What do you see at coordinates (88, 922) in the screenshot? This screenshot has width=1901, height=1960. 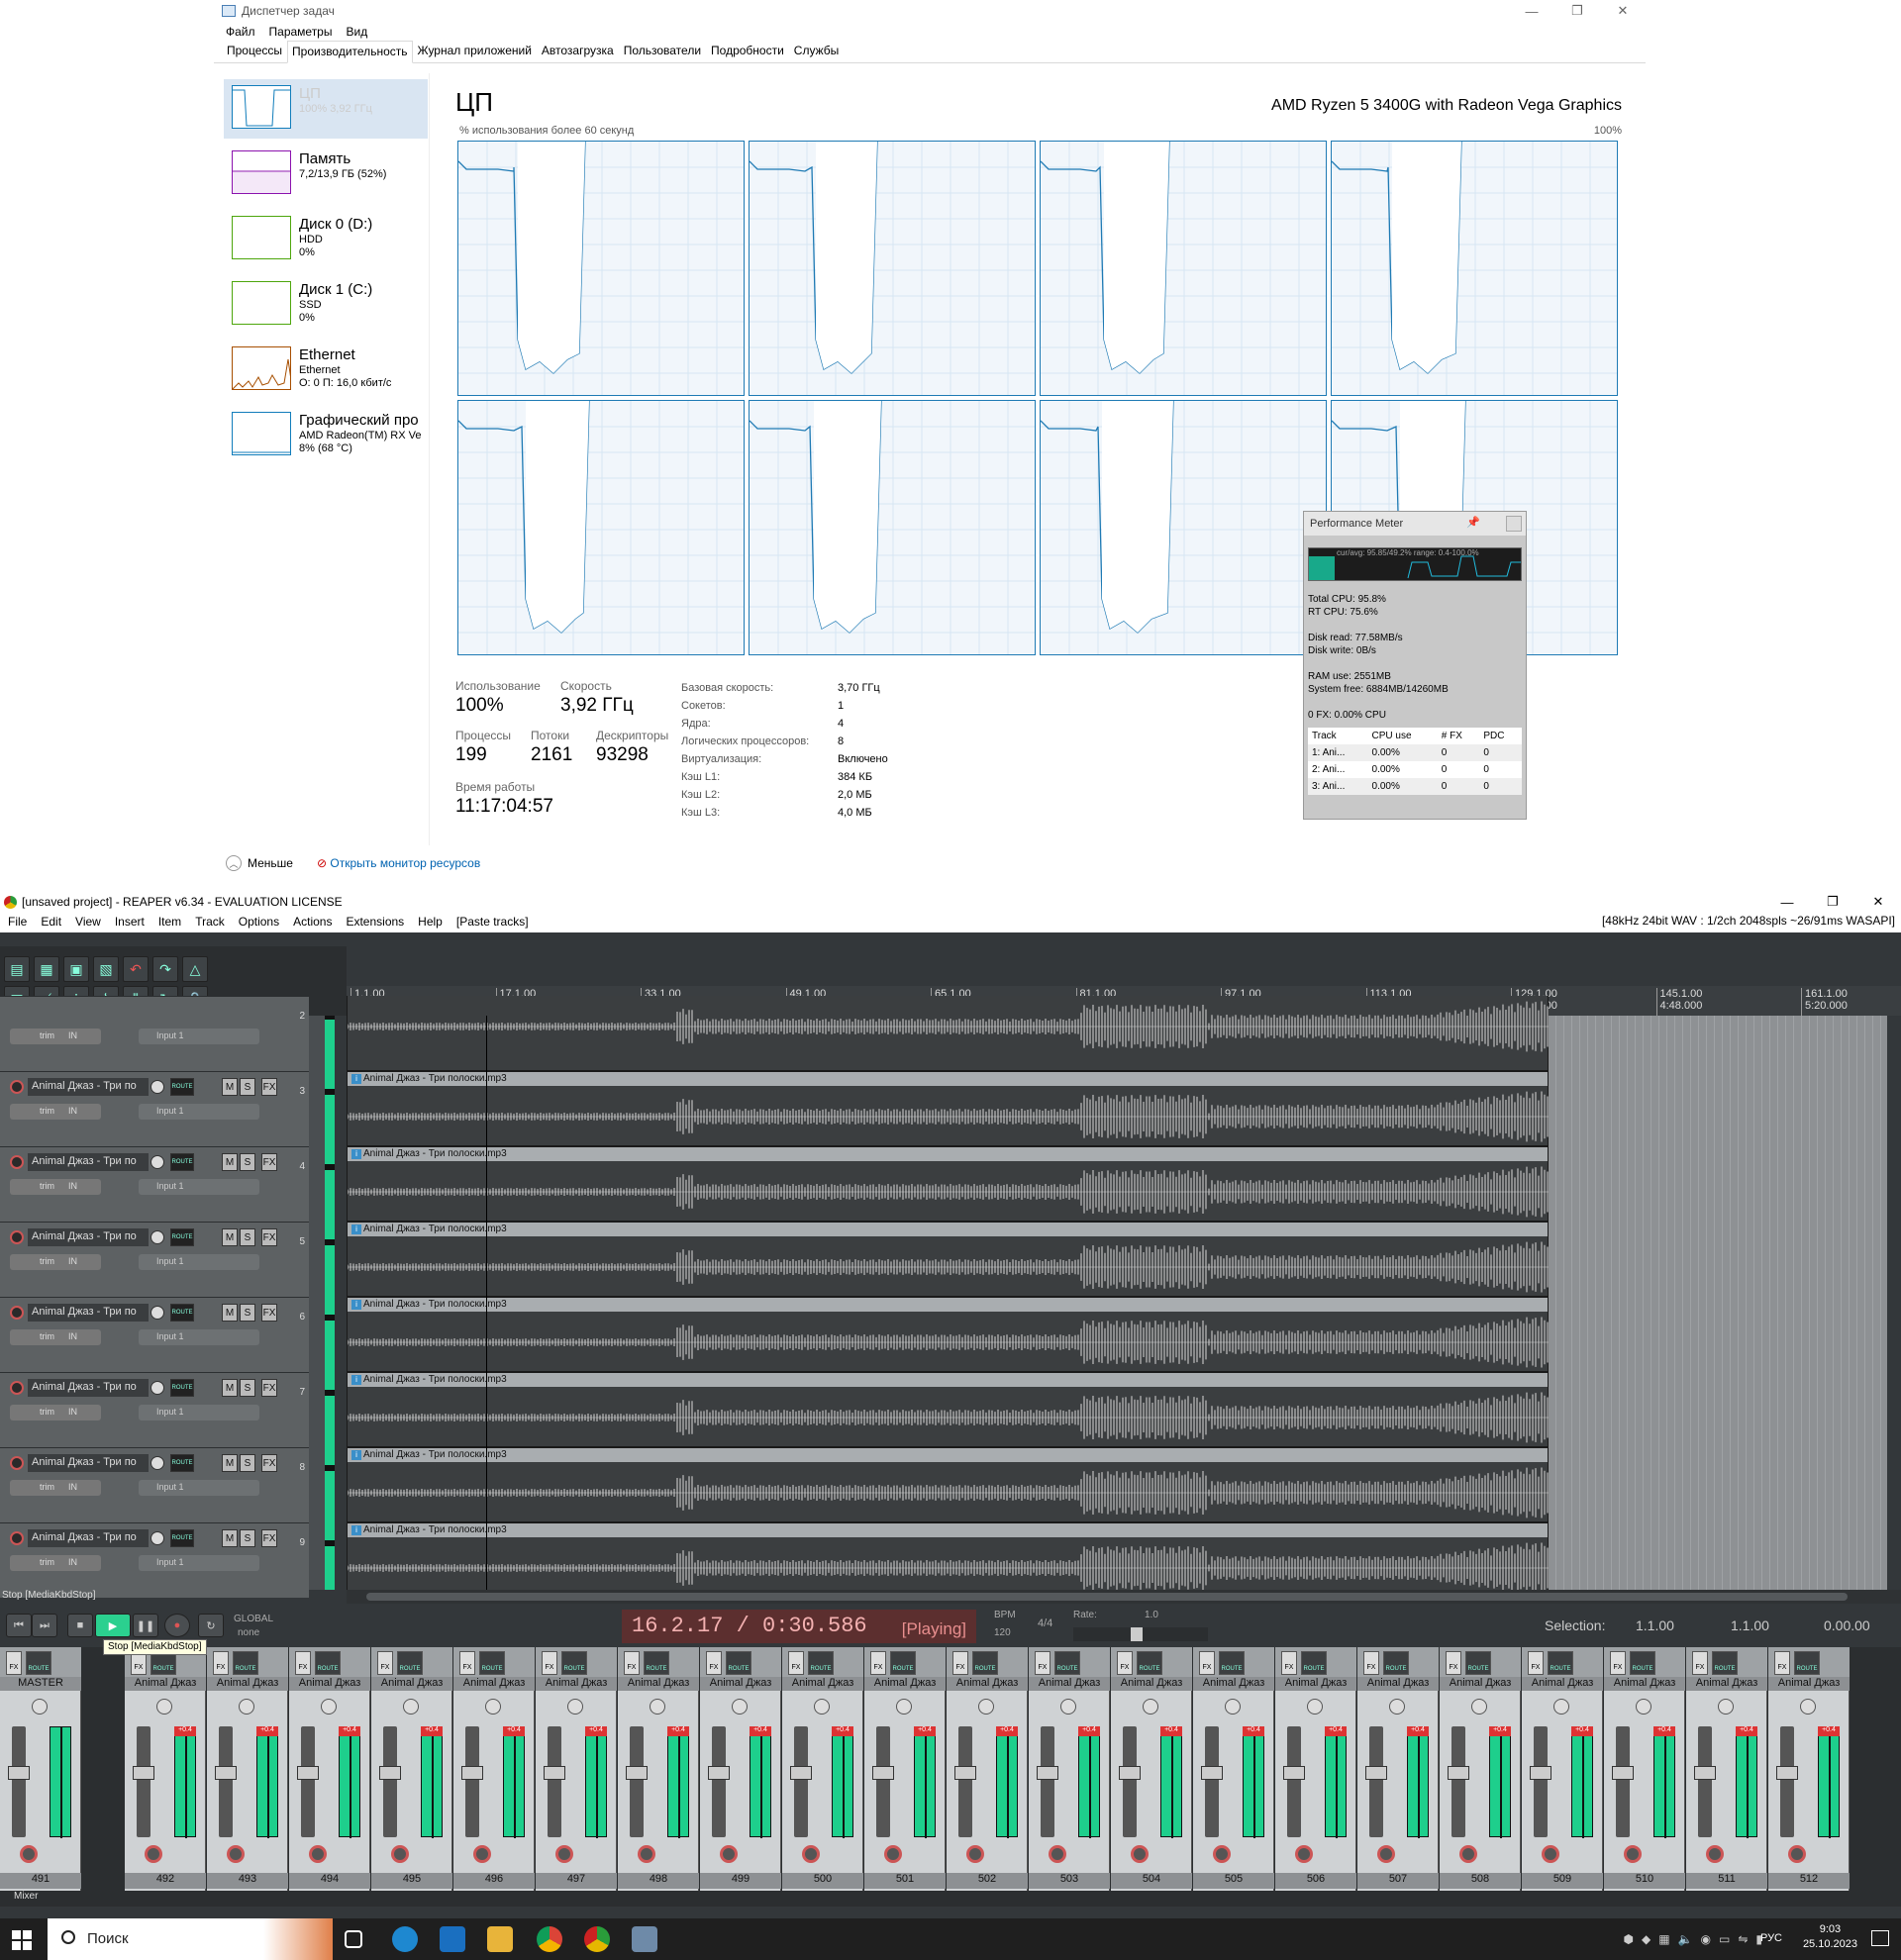 I see `menu-item-2: View` at bounding box center [88, 922].